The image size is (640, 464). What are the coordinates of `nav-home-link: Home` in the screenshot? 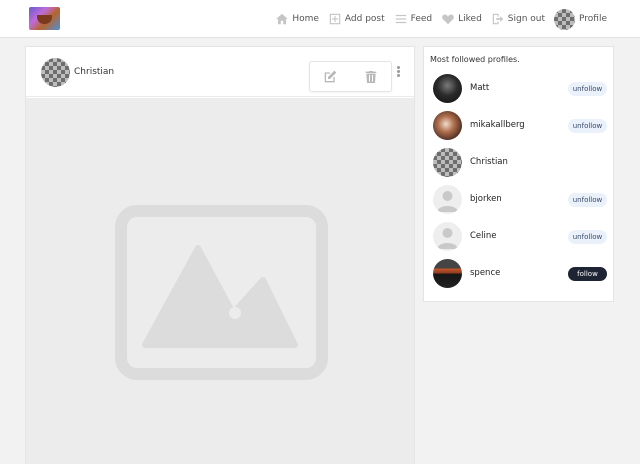 It's located at (297, 19).